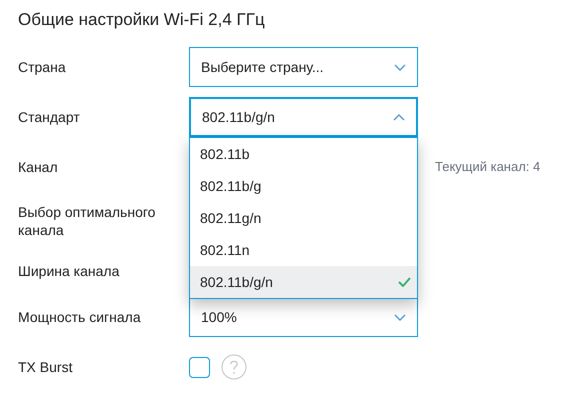 The height and width of the screenshot is (409, 568). What do you see at coordinates (199, 367) in the screenshot?
I see `checkbox` at bounding box center [199, 367].